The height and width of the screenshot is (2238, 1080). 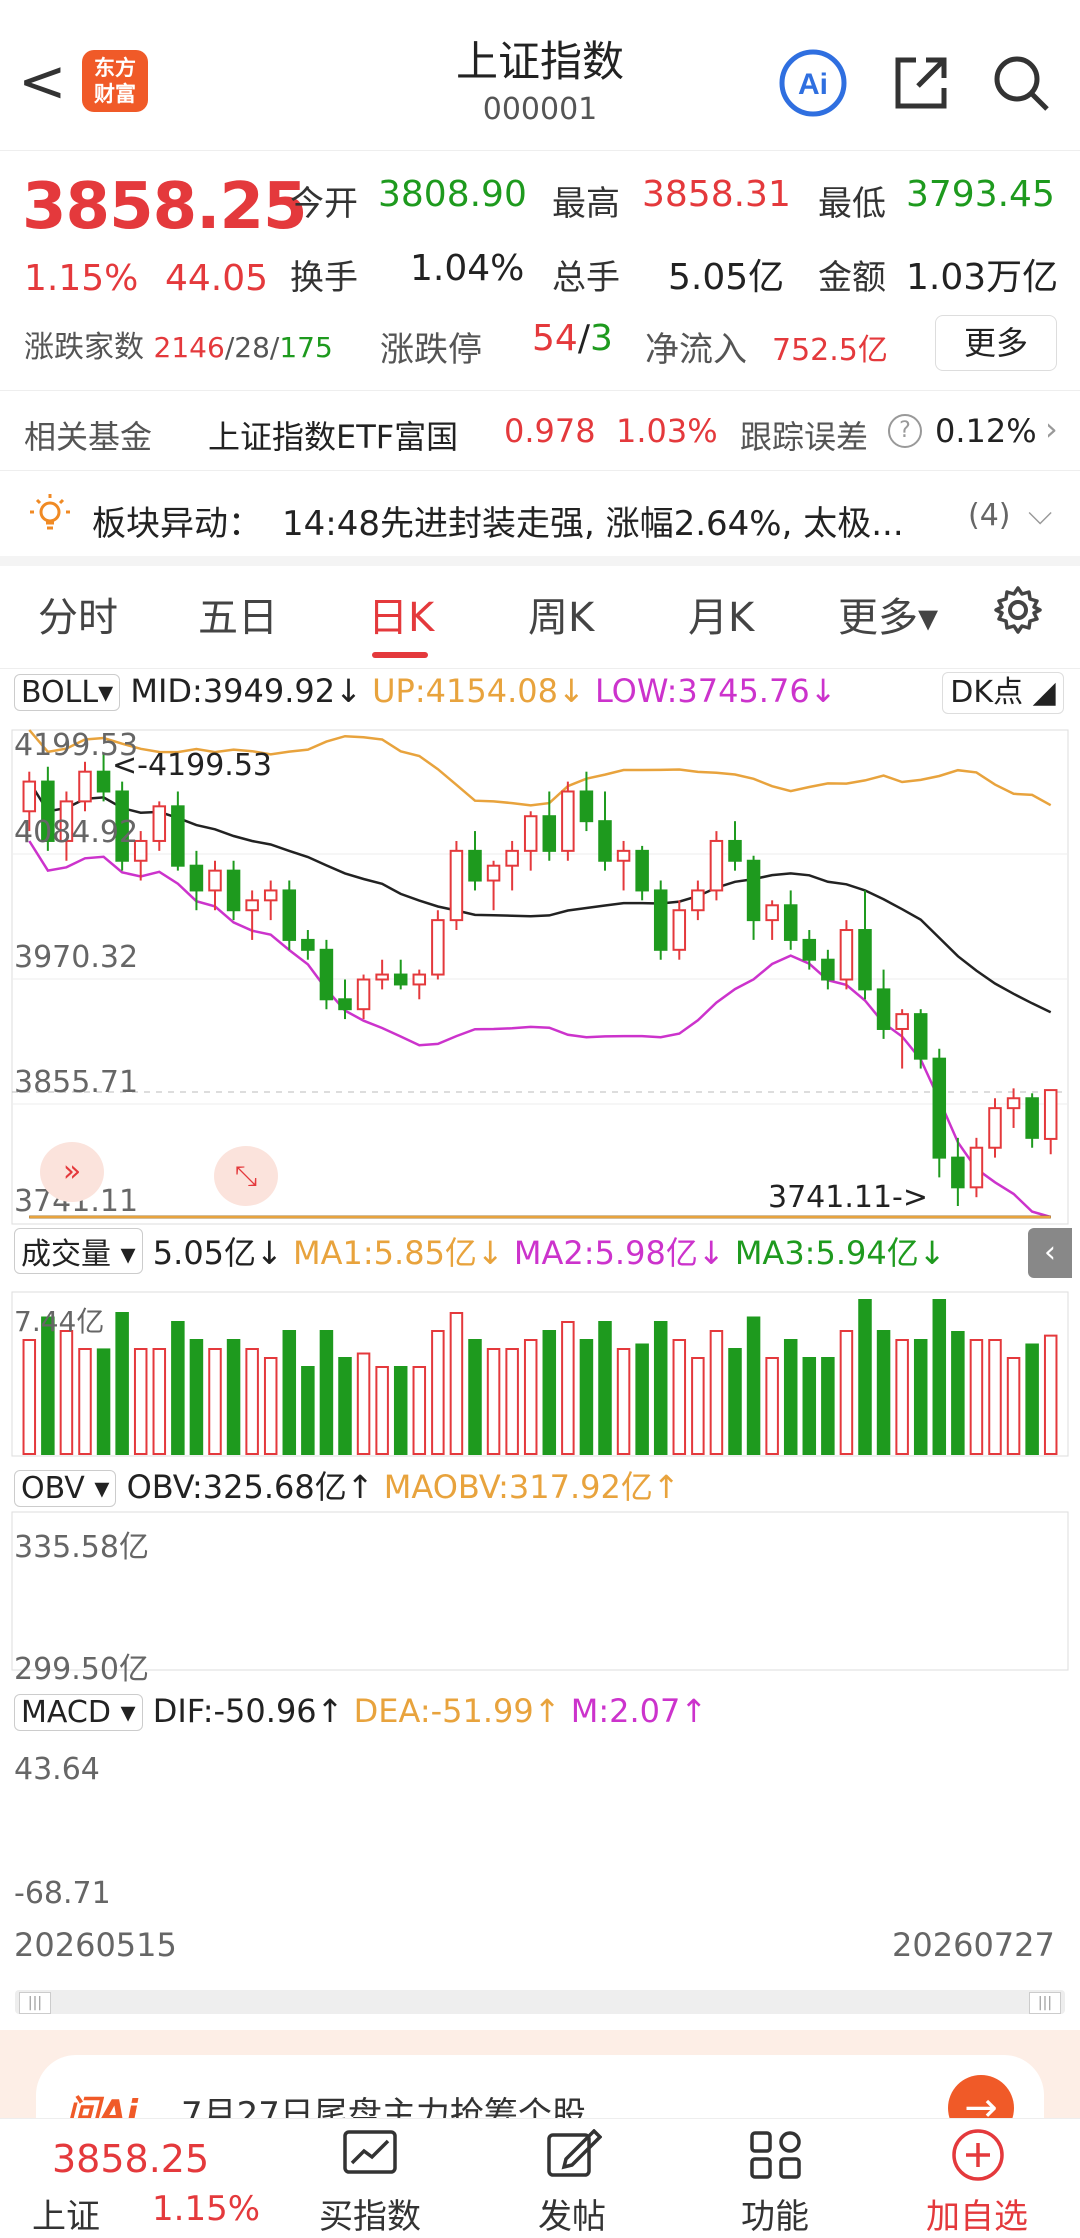 What do you see at coordinates (1021, 83) in the screenshot?
I see `search-icon` at bounding box center [1021, 83].